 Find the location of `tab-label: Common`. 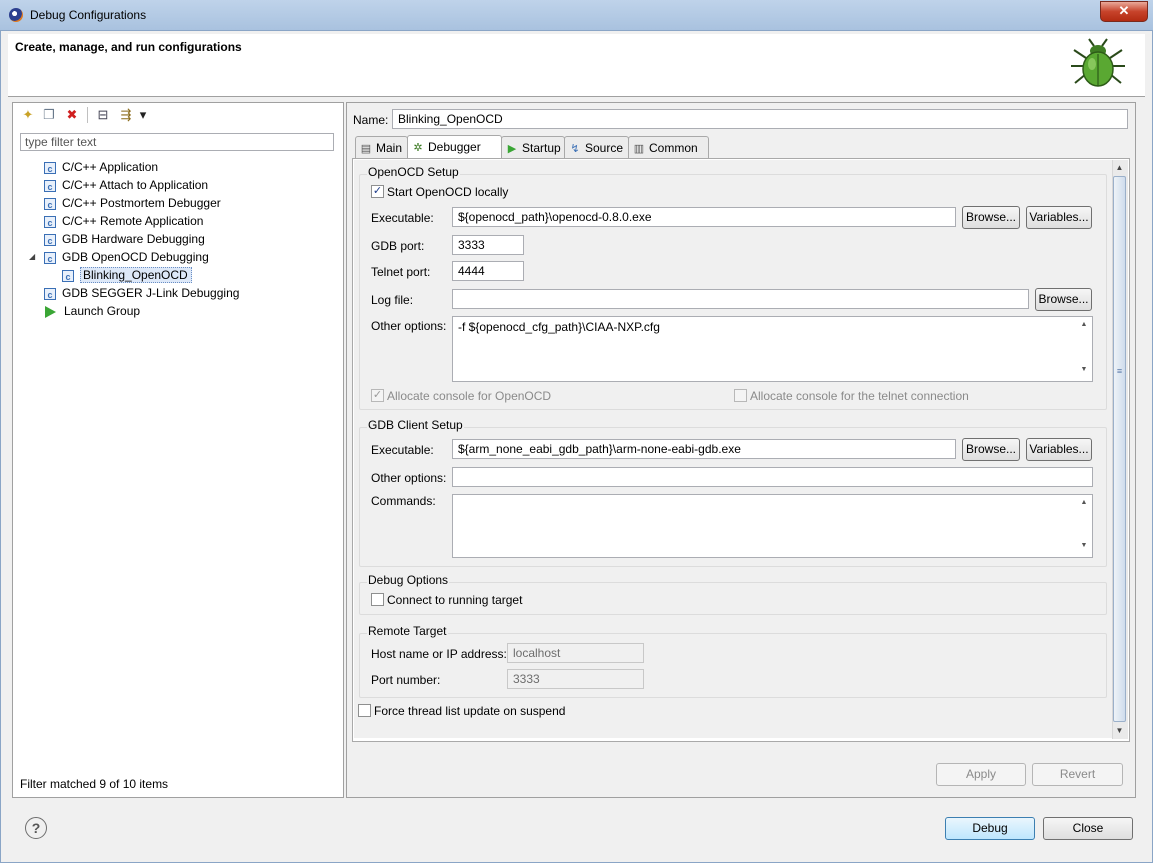

tab-label: Common is located at coordinates (673, 148).